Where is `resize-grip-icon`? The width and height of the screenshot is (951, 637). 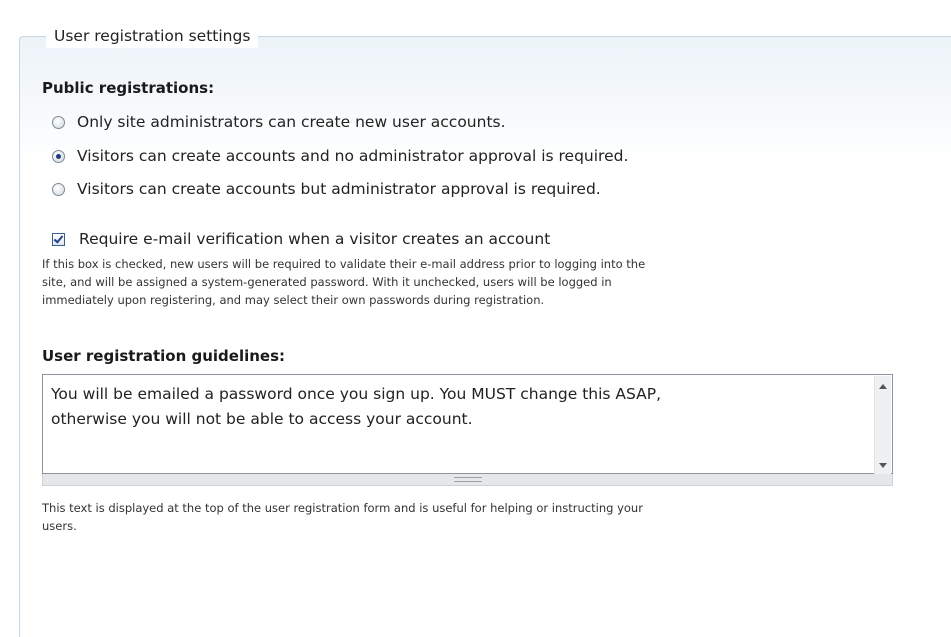 resize-grip-icon is located at coordinates (468, 479).